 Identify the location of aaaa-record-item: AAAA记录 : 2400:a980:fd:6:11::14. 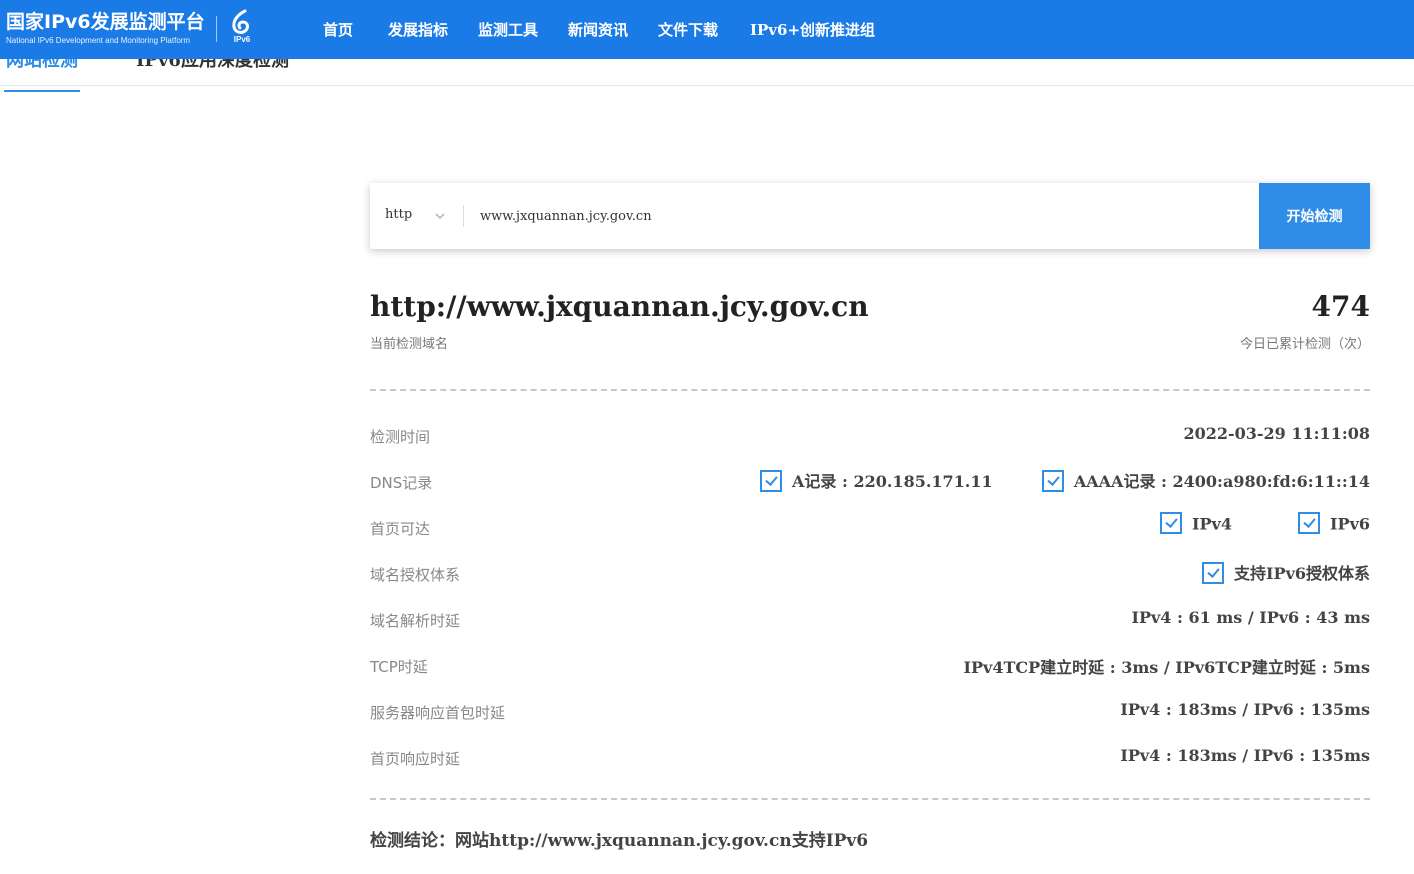
(1205, 481).